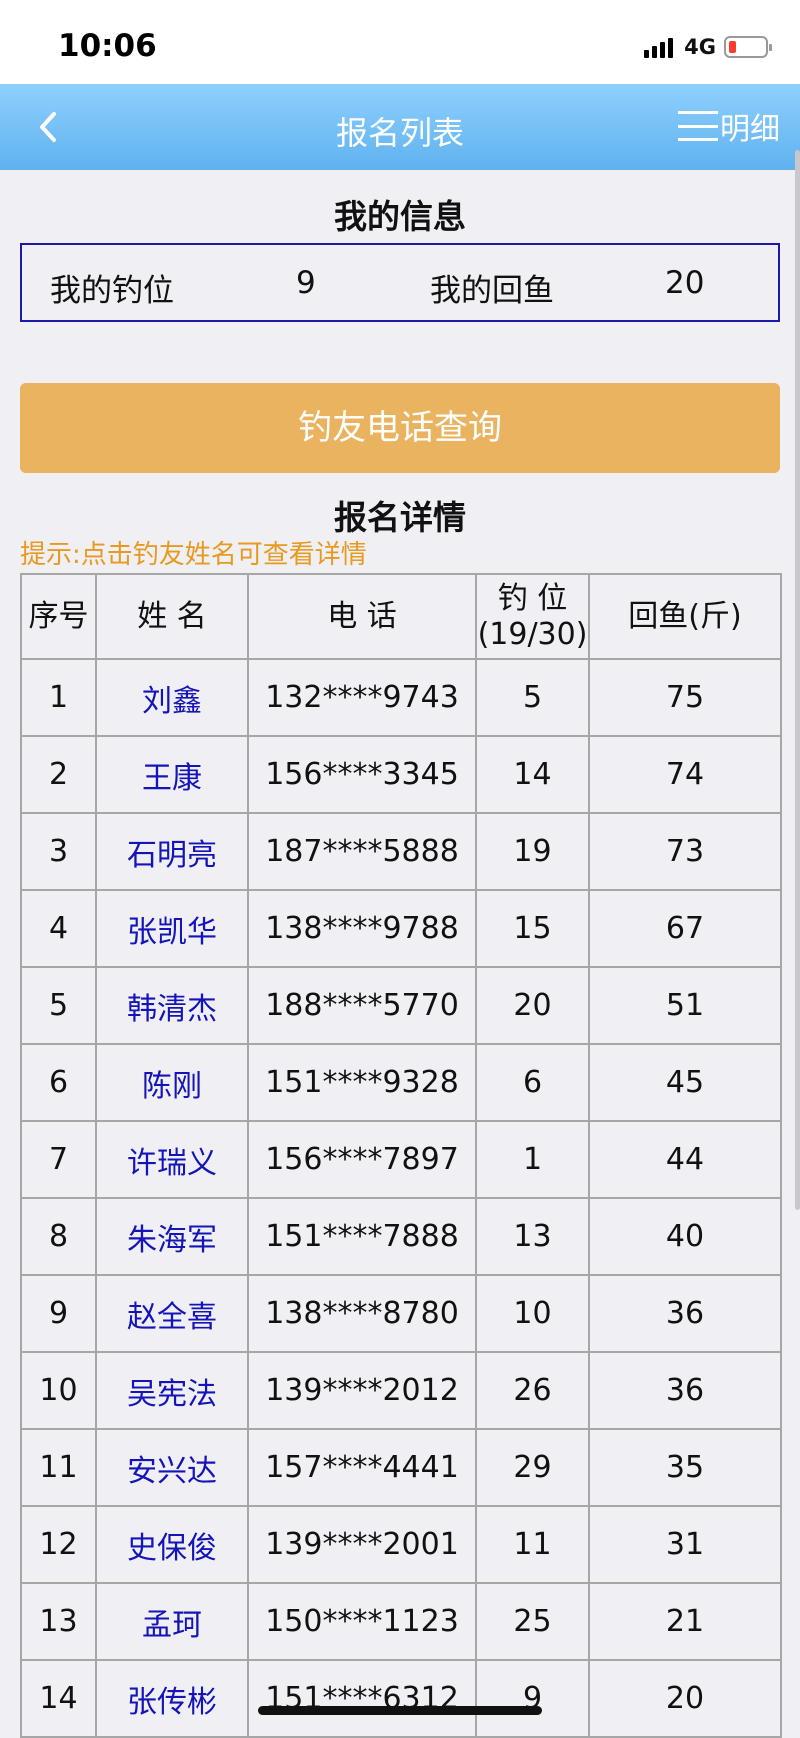 This screenshot has height=1738, width=800. I want to click on table-row: 11 安兴达 157****4441 29 35, so click(401, 1467).